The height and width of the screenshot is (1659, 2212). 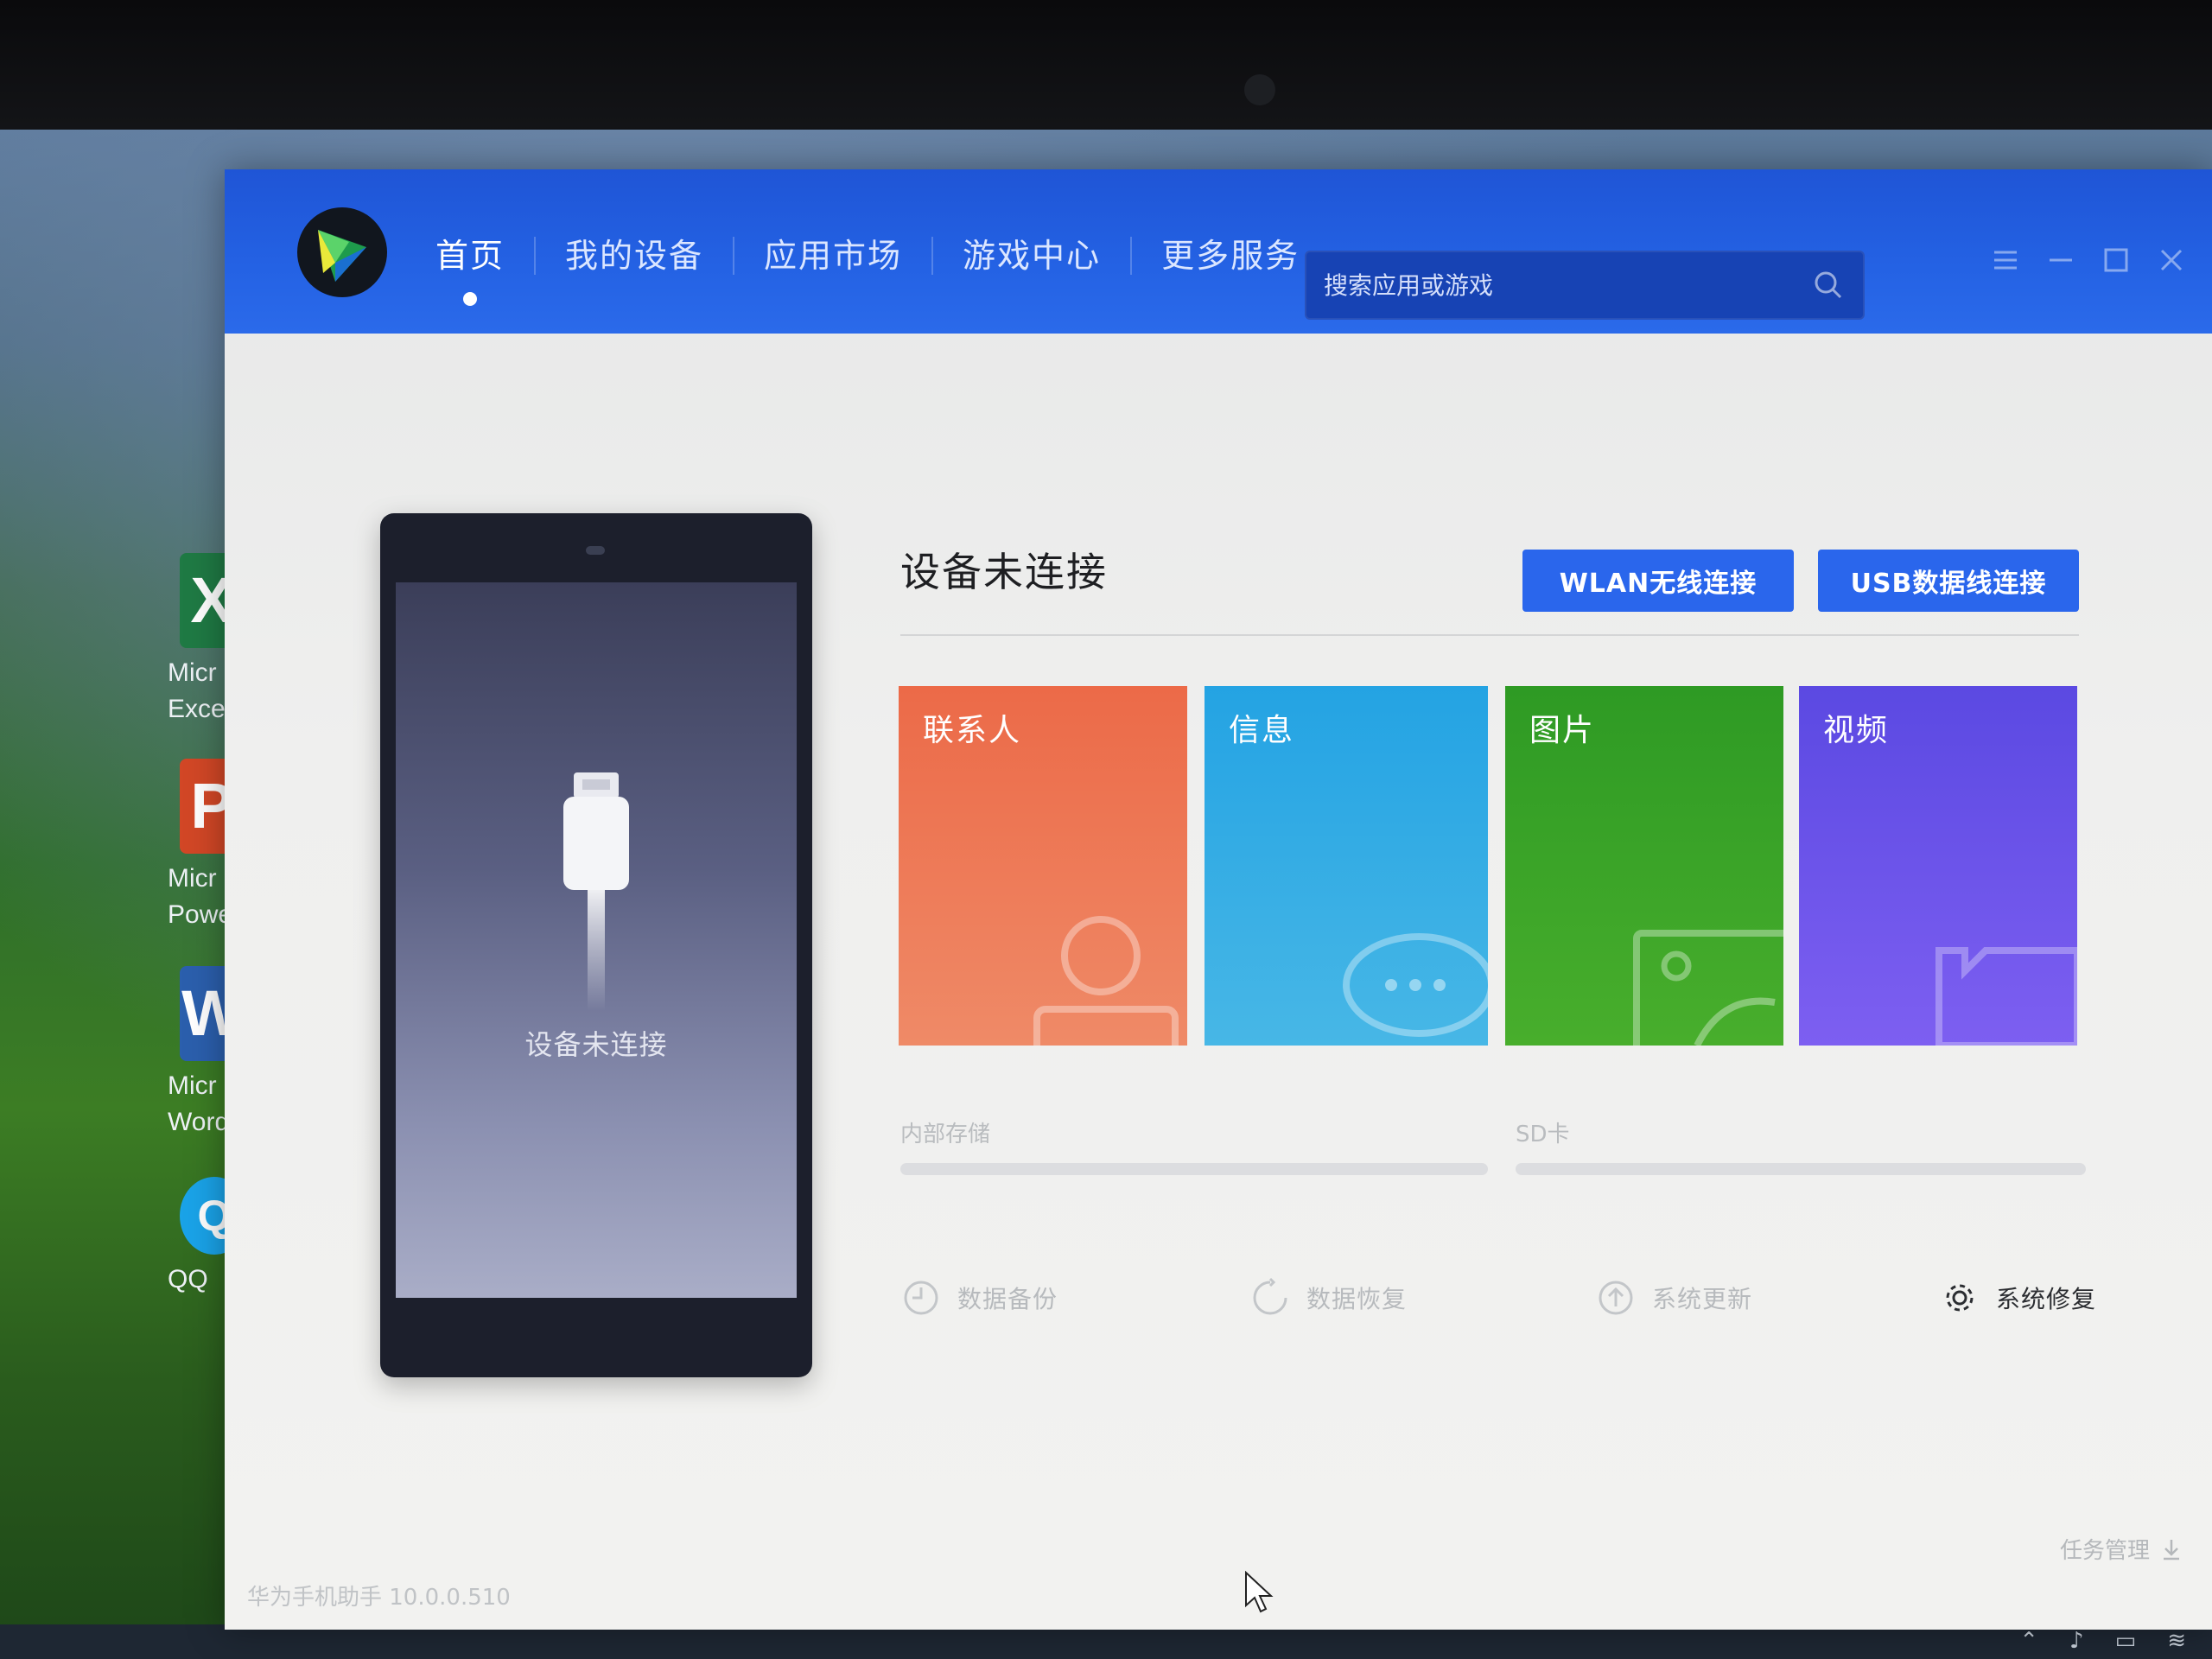 What do you see at coordinates (2102, 1641) in the screenshot?
I see `system-tray: ⌃ ♪ ▭ ≋` at bounding box center [2102, 1641].